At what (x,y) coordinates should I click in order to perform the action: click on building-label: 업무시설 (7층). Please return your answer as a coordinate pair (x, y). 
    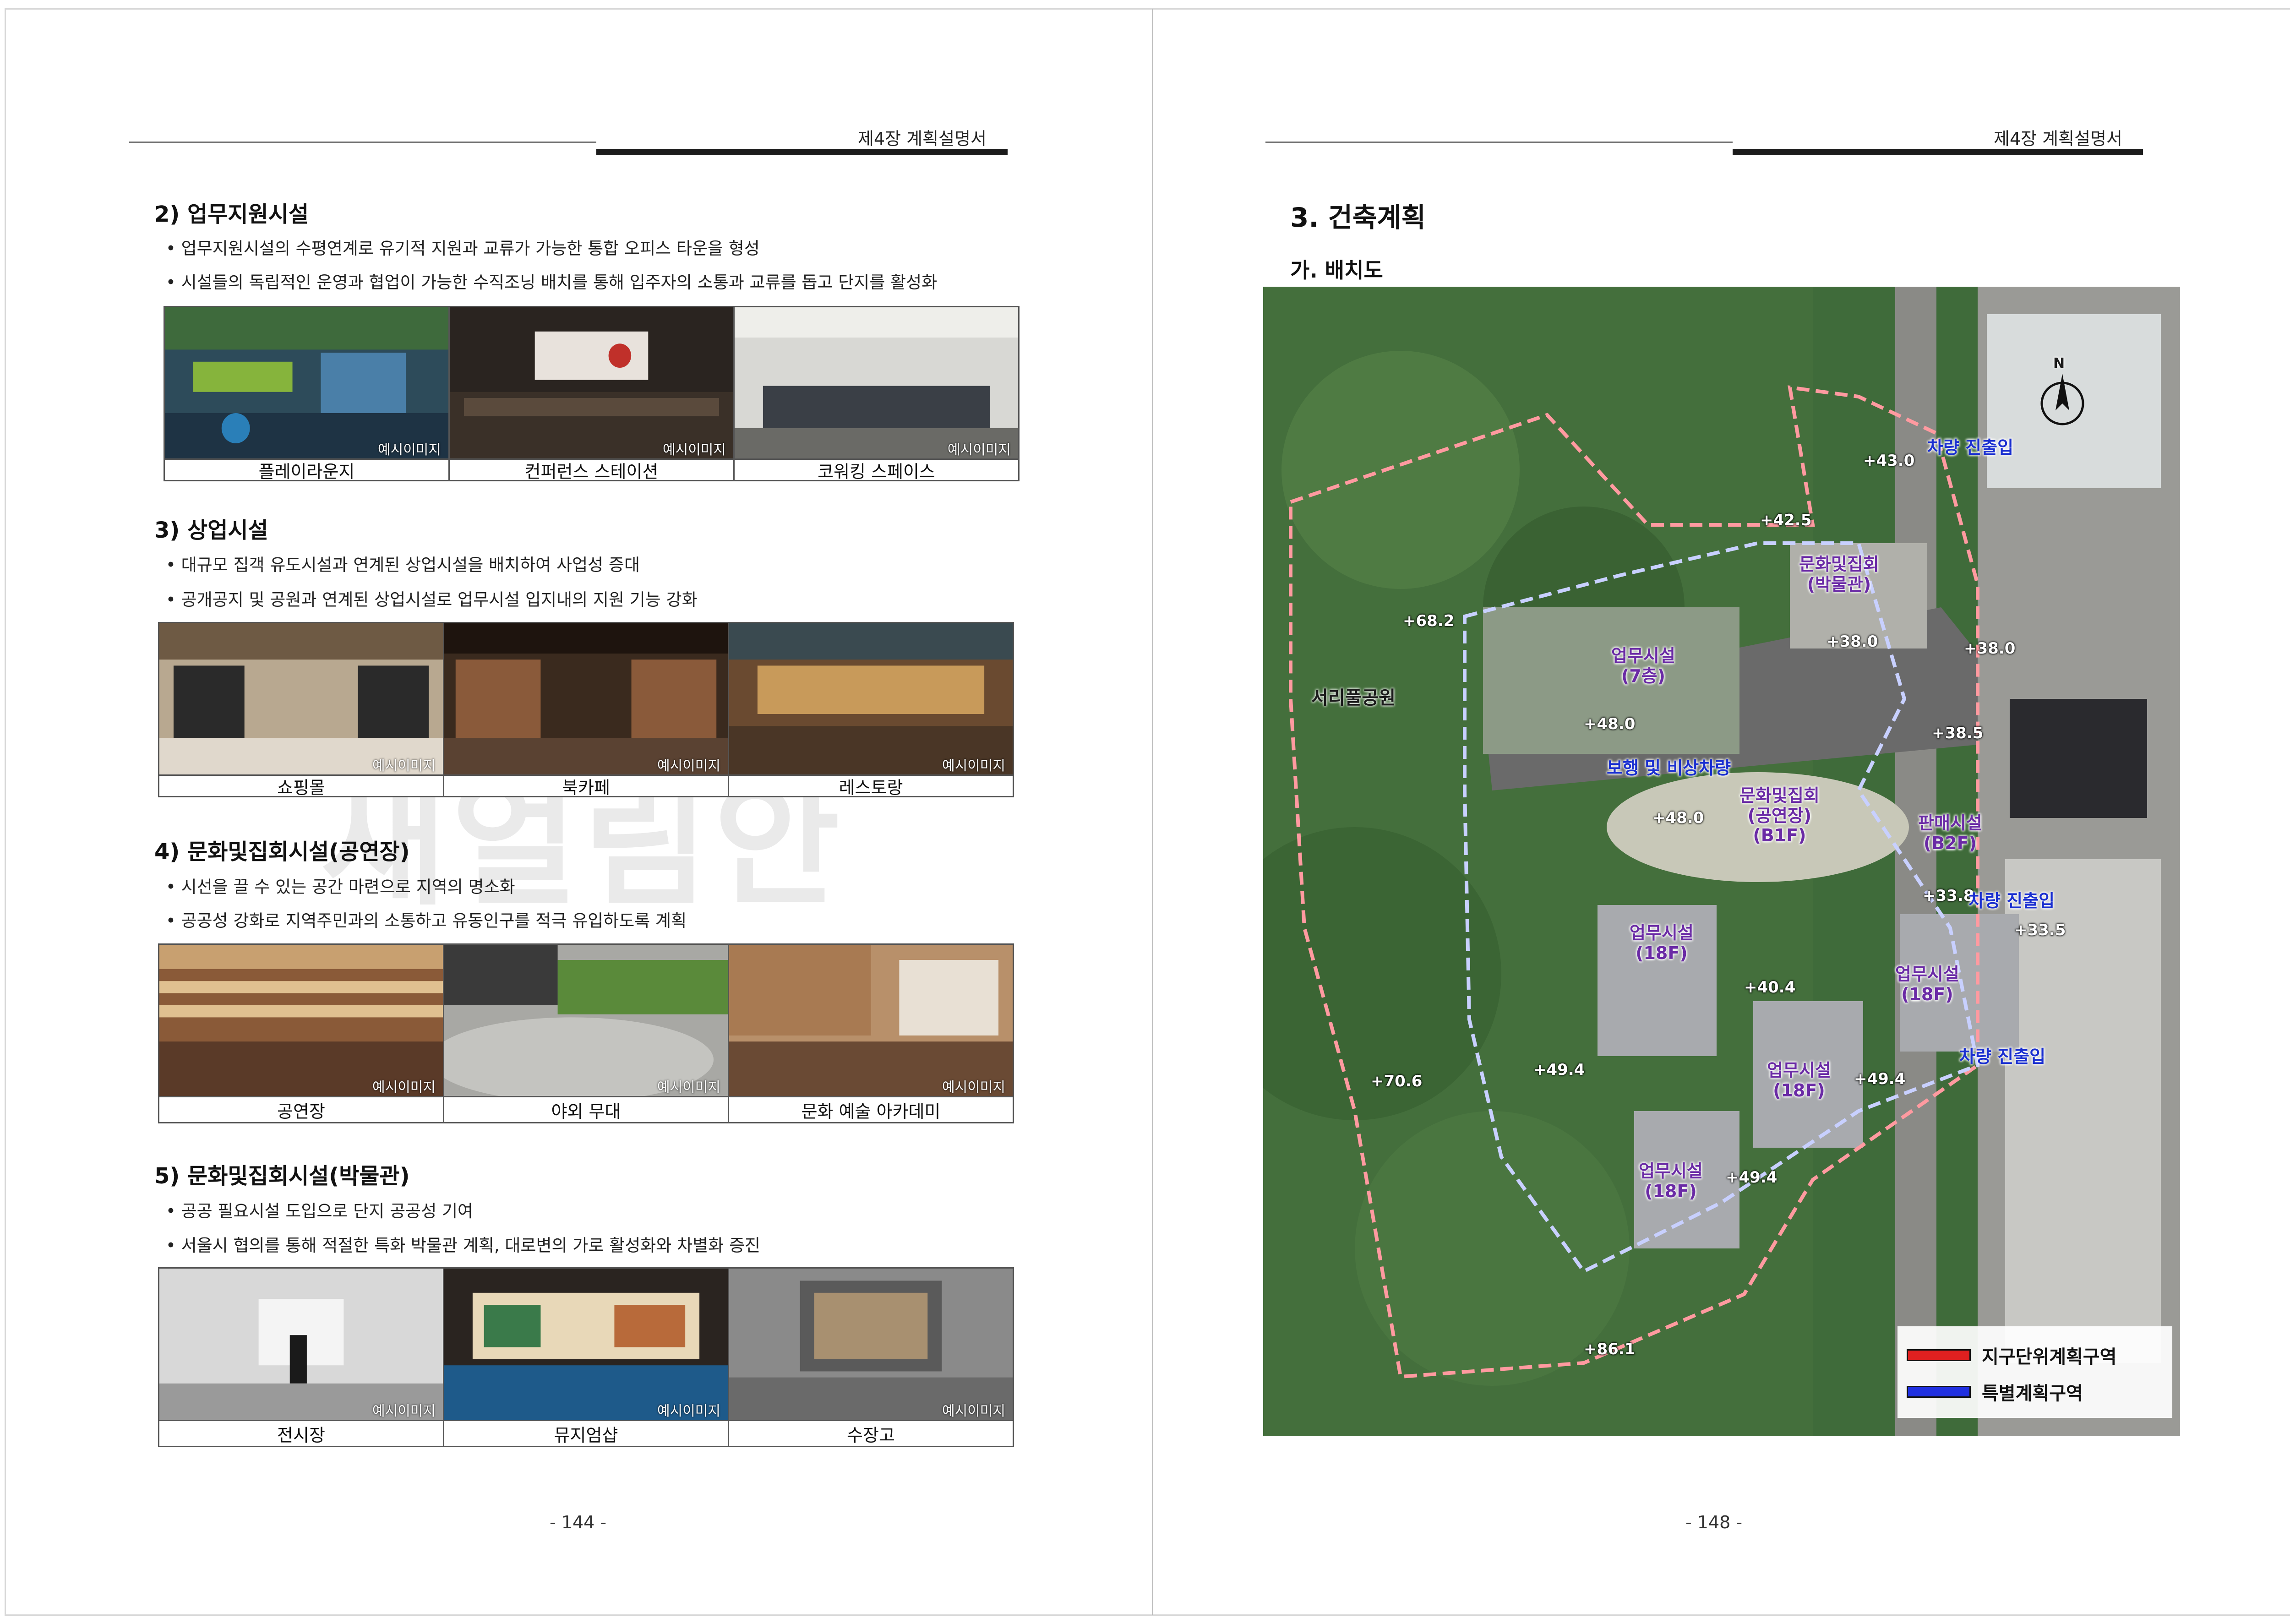
    Looking at the image, I should click on (1643, 666).